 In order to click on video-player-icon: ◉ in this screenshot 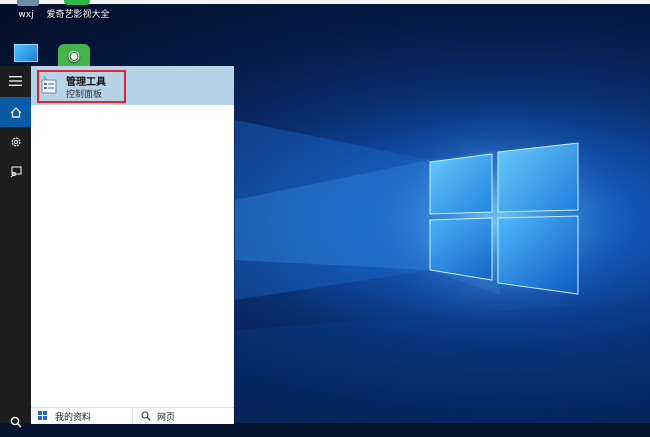, I will do `click(74, 56)`.